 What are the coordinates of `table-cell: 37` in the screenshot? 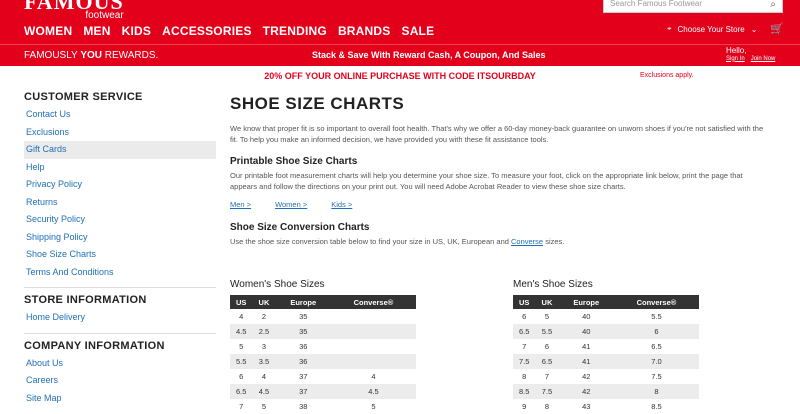 It's located at (303, 376).